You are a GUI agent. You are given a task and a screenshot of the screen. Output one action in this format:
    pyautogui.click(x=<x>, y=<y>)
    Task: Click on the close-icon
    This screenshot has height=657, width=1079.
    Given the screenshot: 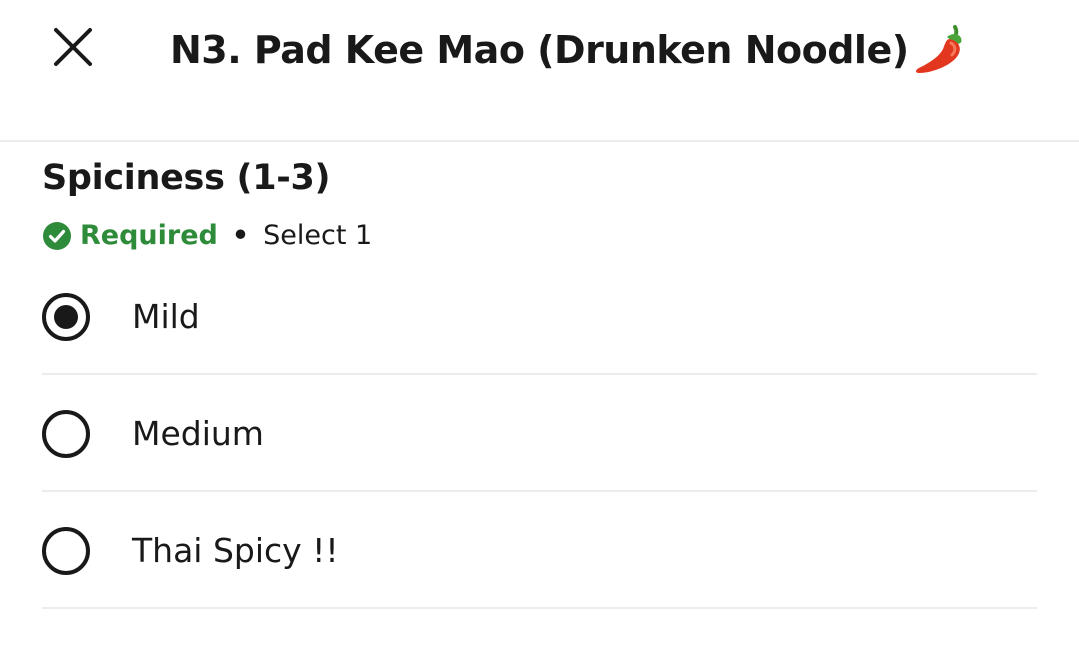 What is the action you would take?
    pyautogui.click(x=74, y=48)
    